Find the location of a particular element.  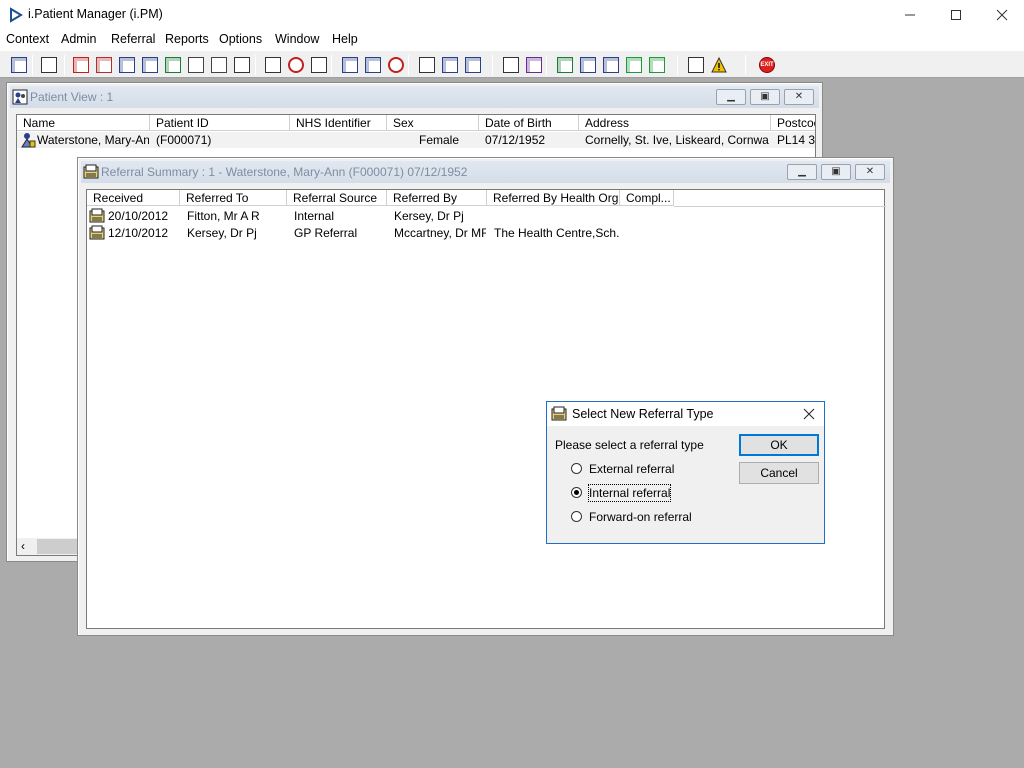

referral-received: 12/10/2012 is located at coordinates (138, 233).